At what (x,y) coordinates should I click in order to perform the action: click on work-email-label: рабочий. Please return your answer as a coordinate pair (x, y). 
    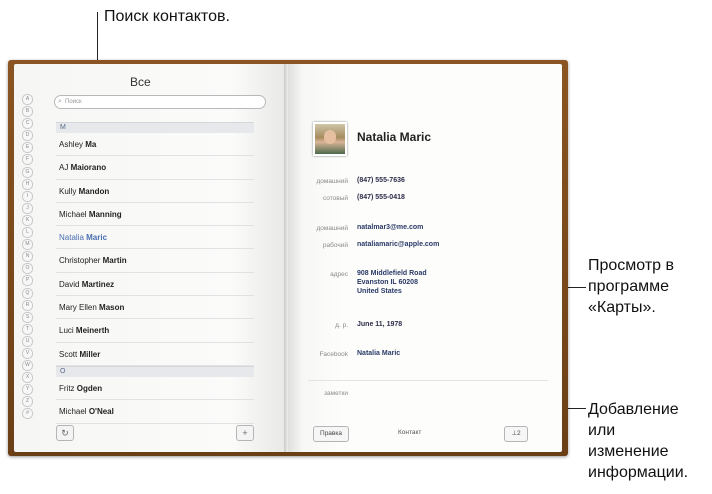
    Looking at the image, I should click on (335, 245).